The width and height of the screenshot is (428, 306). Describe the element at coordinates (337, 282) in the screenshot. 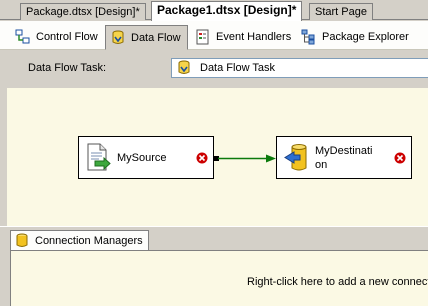

I see `connection-managers-hint: Right-click here to add a new connect` at that location.